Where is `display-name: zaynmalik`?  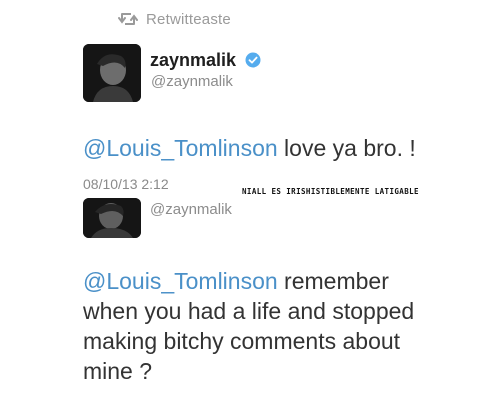 display-name: zaynmalik is located at coordinates (193, 60).